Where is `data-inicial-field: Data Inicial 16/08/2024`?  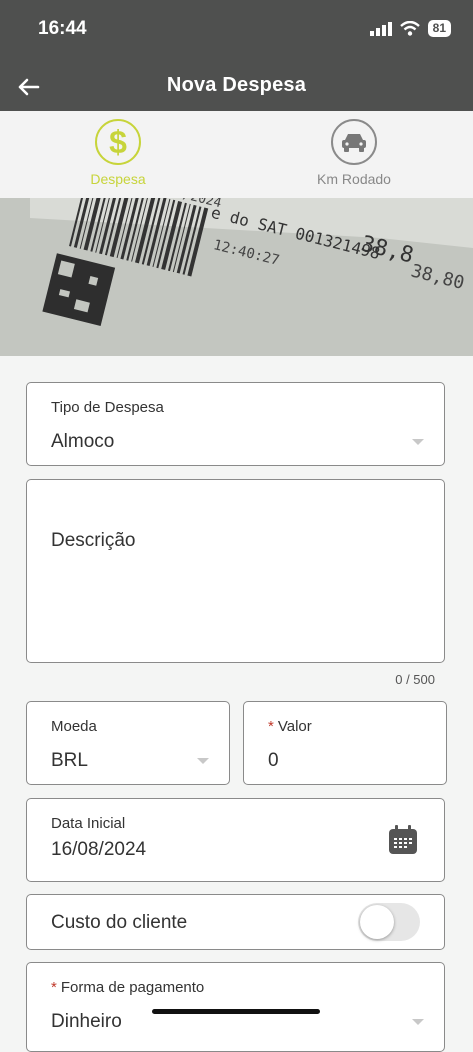
data-inicial-field: Data Inicial 16/08/2024 is located at coordinates (235, 840).